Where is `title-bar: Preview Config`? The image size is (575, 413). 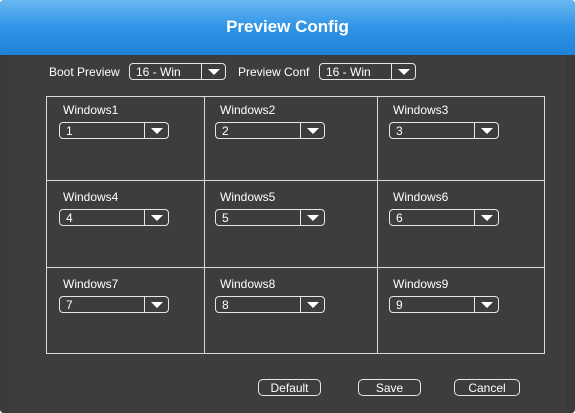 title-bar: Preview Config is located at coordinates (287, 27).